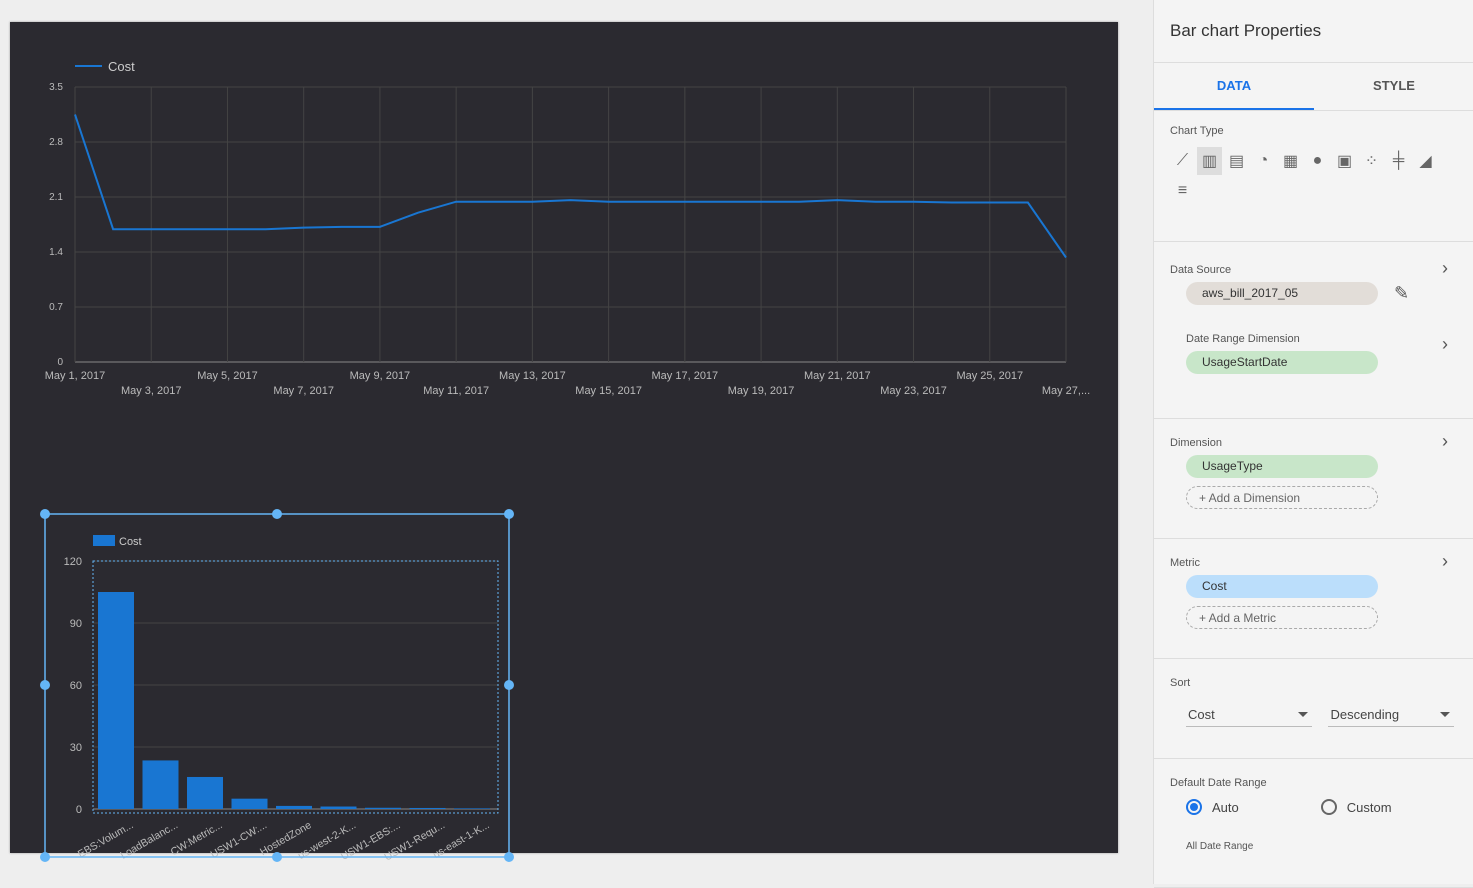 Image resolution: width=1473 pixels, height=888 pixels. What do you see at coordinates (151, 391) in the screenshot?
I see `x-tick-label: May 3, 2017` at bounding box center [151, 391].